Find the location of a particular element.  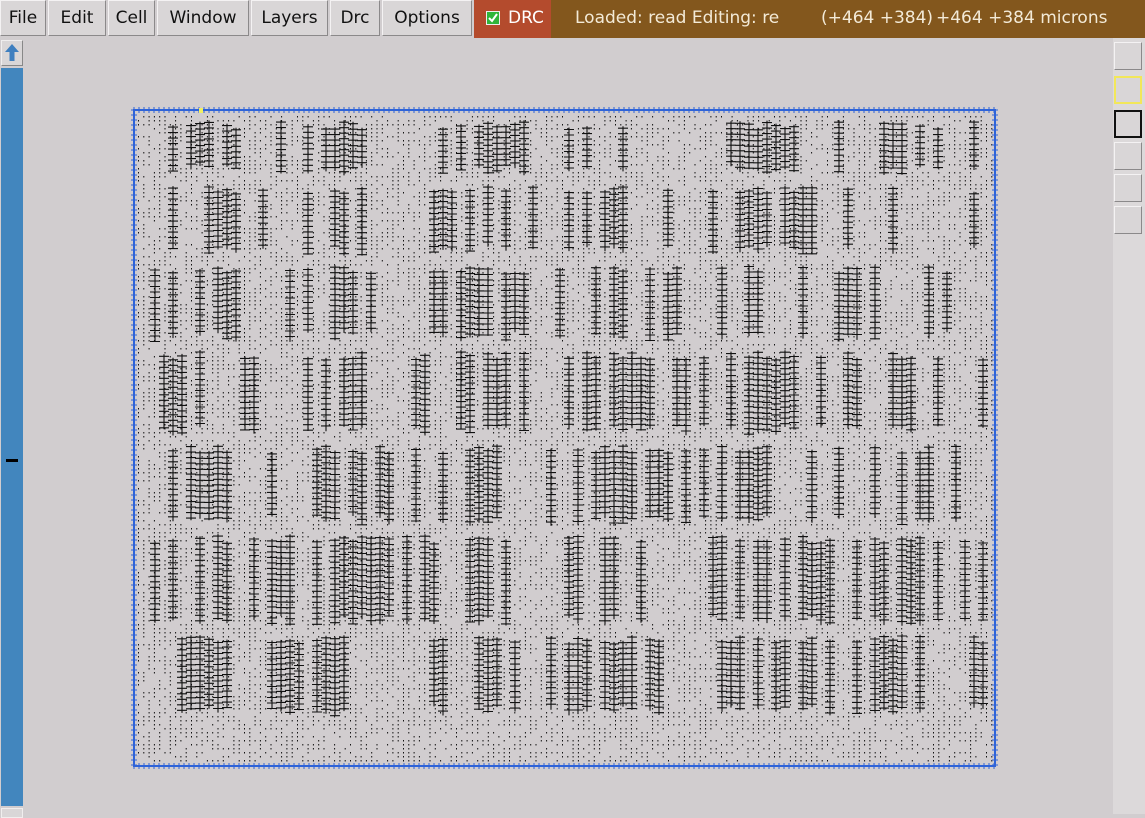

menu-edit: Edit is located at coordinates (77, 18).